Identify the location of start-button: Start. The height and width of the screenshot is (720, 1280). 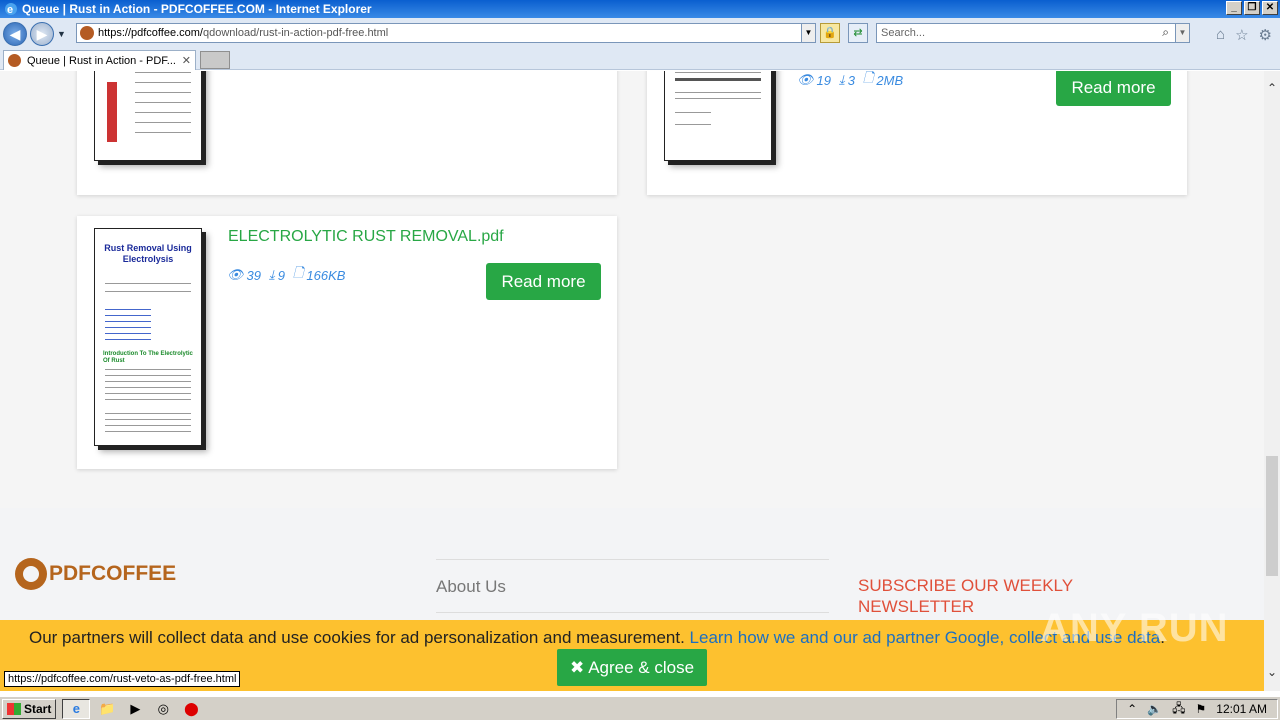
(29, 708).